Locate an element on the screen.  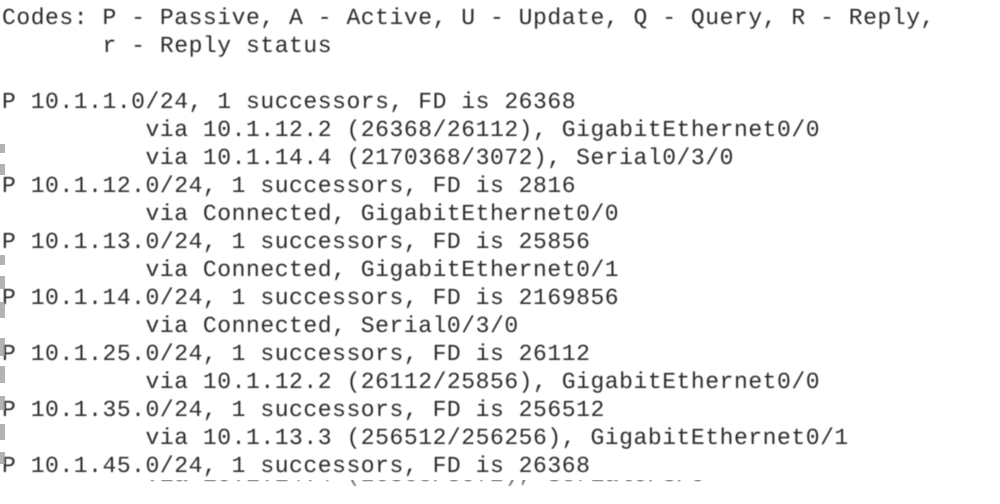
terminal-line: r - Reply status is located at coordinates (167, 46).